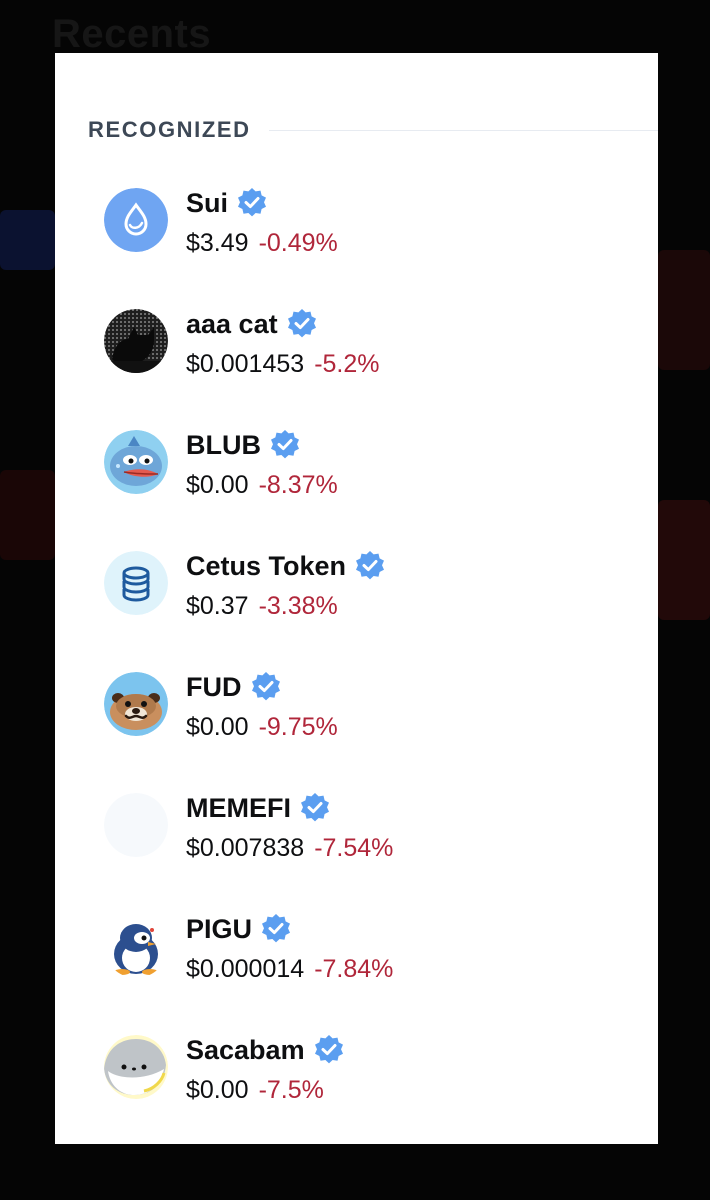  What do you see at coordinates (136, 1067) in the screenshot?
I see `sacabam-fish-icon` at bounding box center [136, 1067].